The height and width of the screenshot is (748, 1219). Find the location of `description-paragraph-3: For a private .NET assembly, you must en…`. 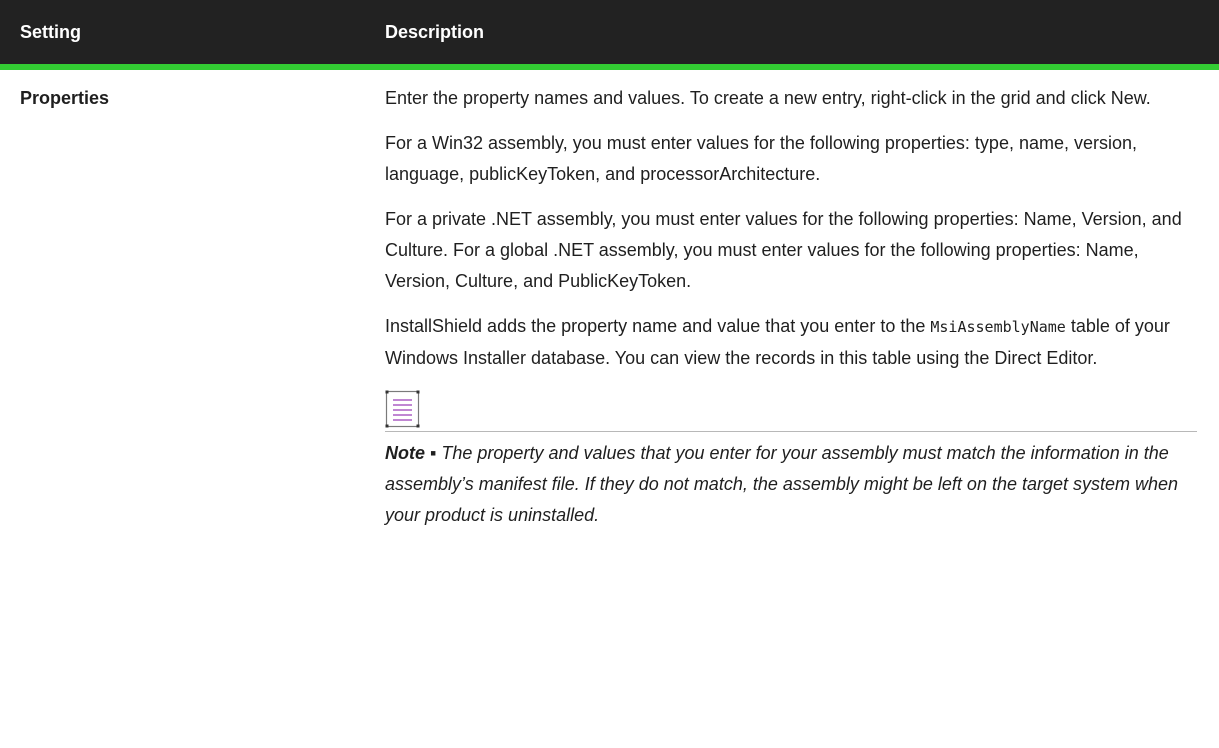

description-paragraph-3: For a private .NET assembly, you must en… is located at coordinates (783, 250).